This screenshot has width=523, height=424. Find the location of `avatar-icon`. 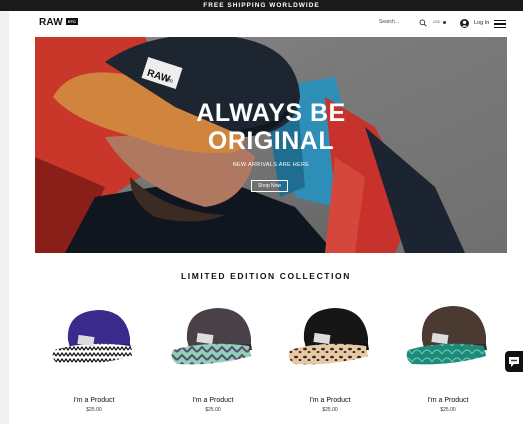

avatar-icon is located at coordinates (464, 23).